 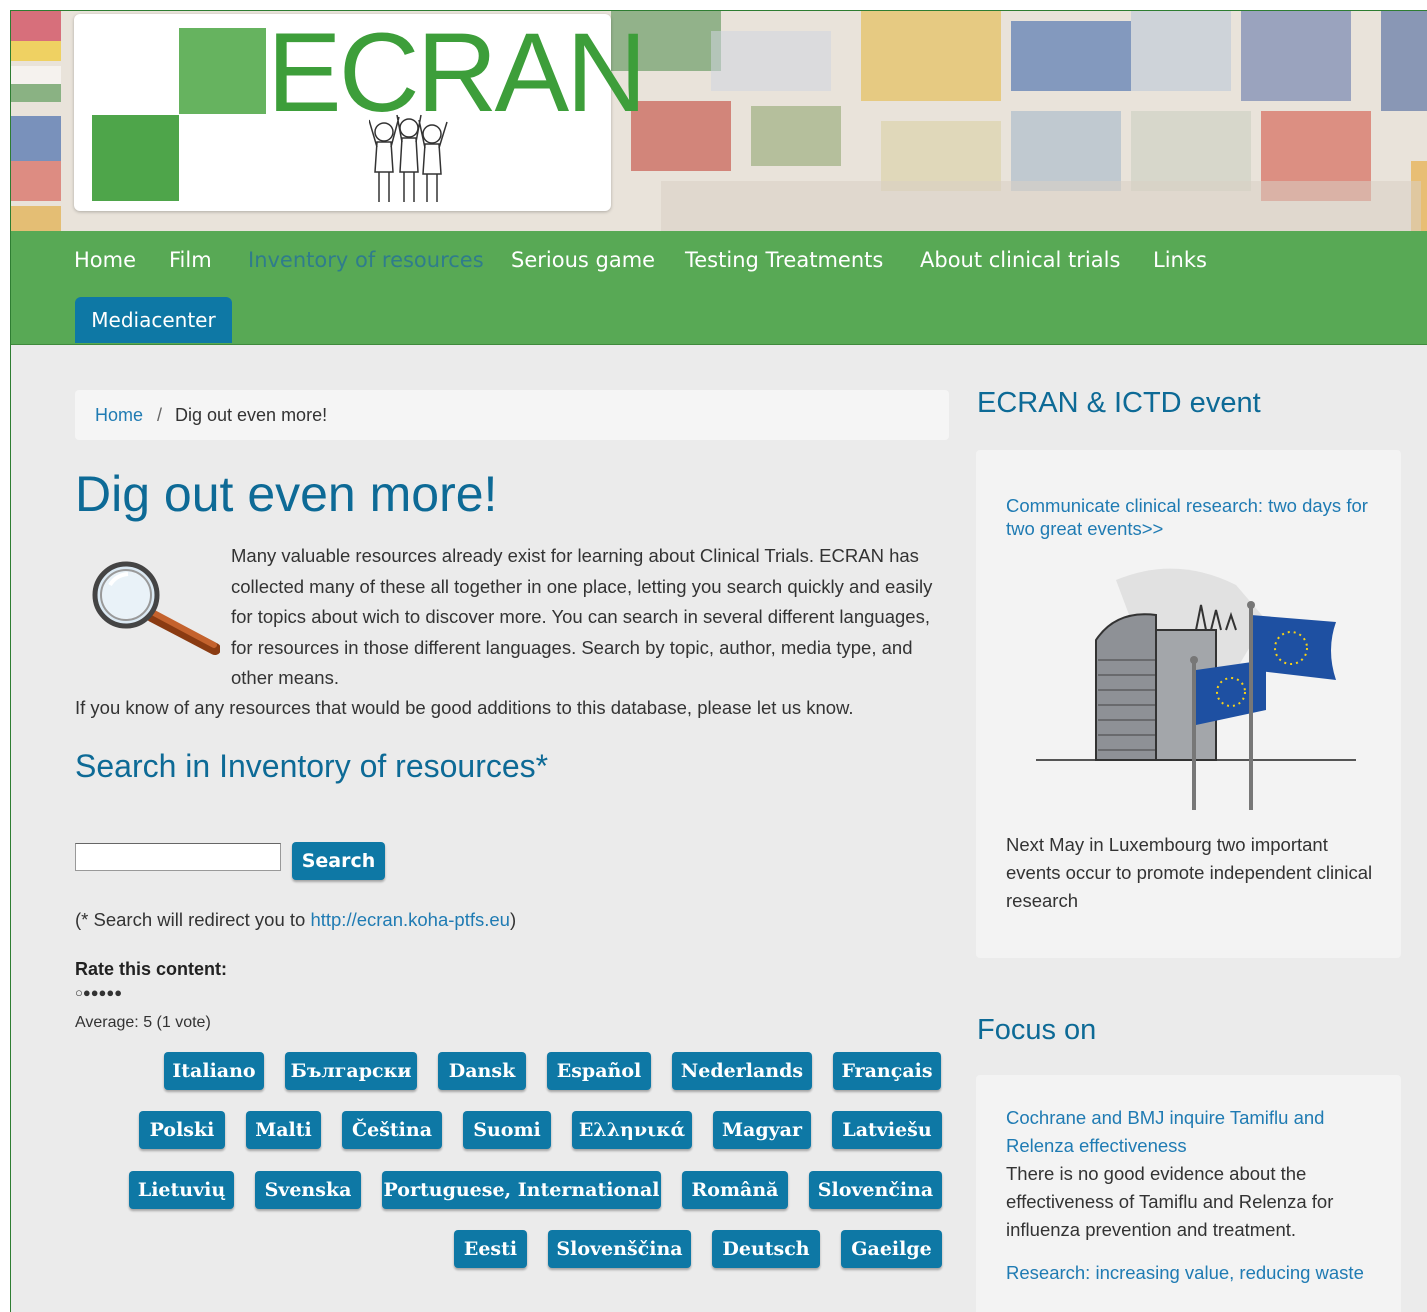 What do you see at coordinates (619, 1249) in the screenshot?
I see `lang-button-slovenscina: Slovenščina` at bounding box center [619, 1249].